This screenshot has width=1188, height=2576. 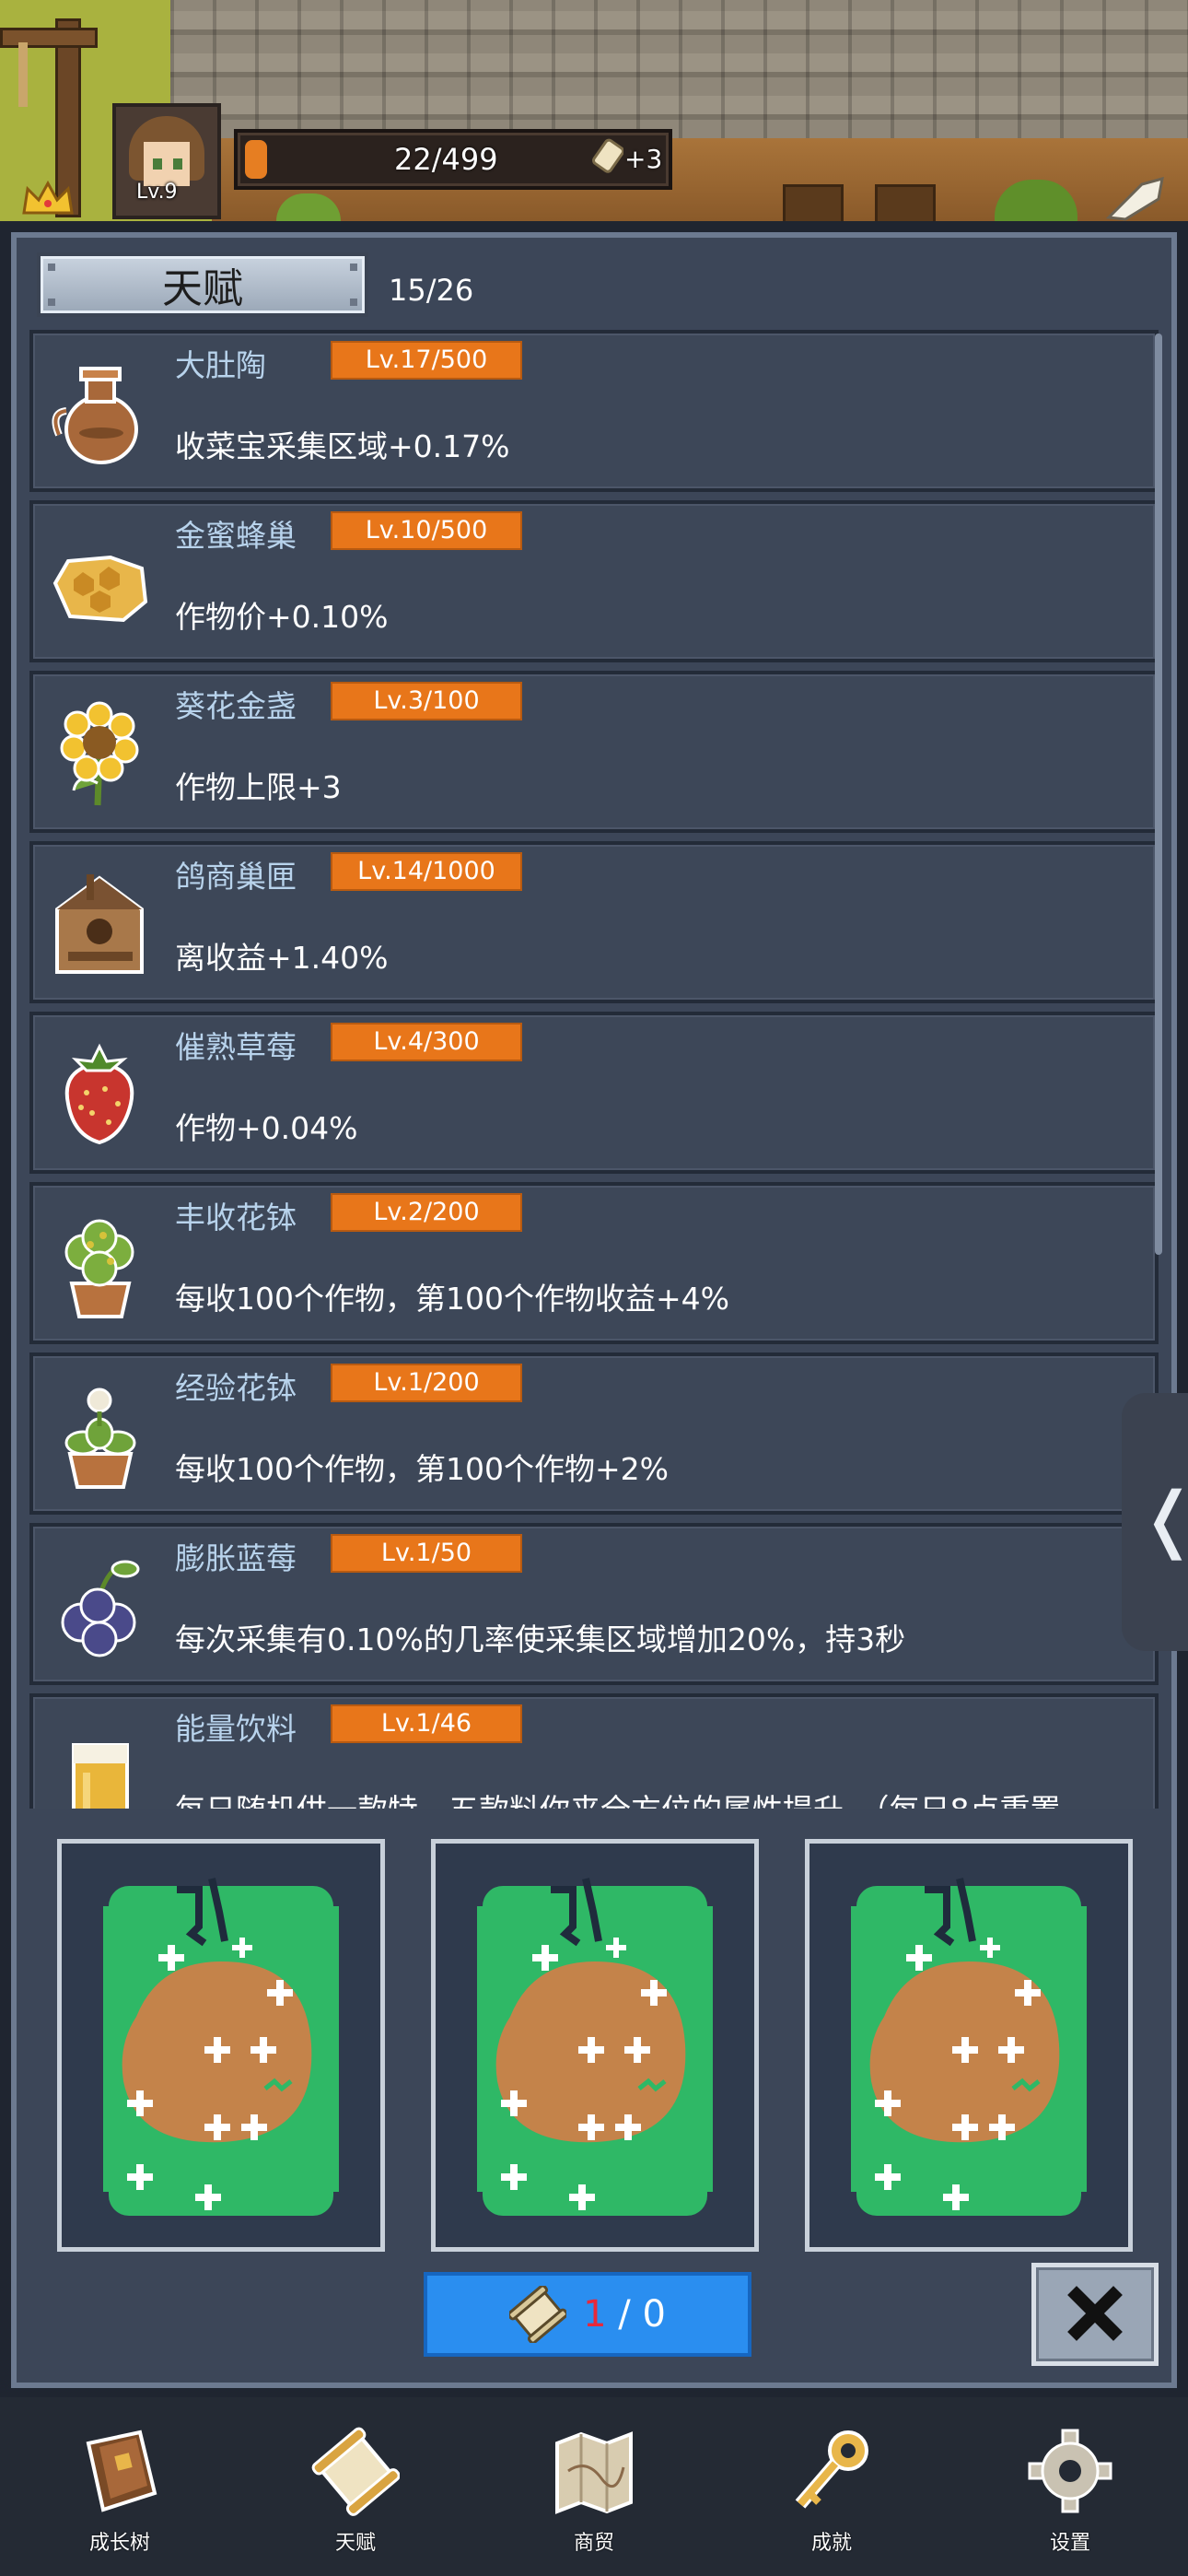 What do you see at coordinates (95, 415) in the screenshot?
I see `jug-icon` at bounding box center [95, 415].